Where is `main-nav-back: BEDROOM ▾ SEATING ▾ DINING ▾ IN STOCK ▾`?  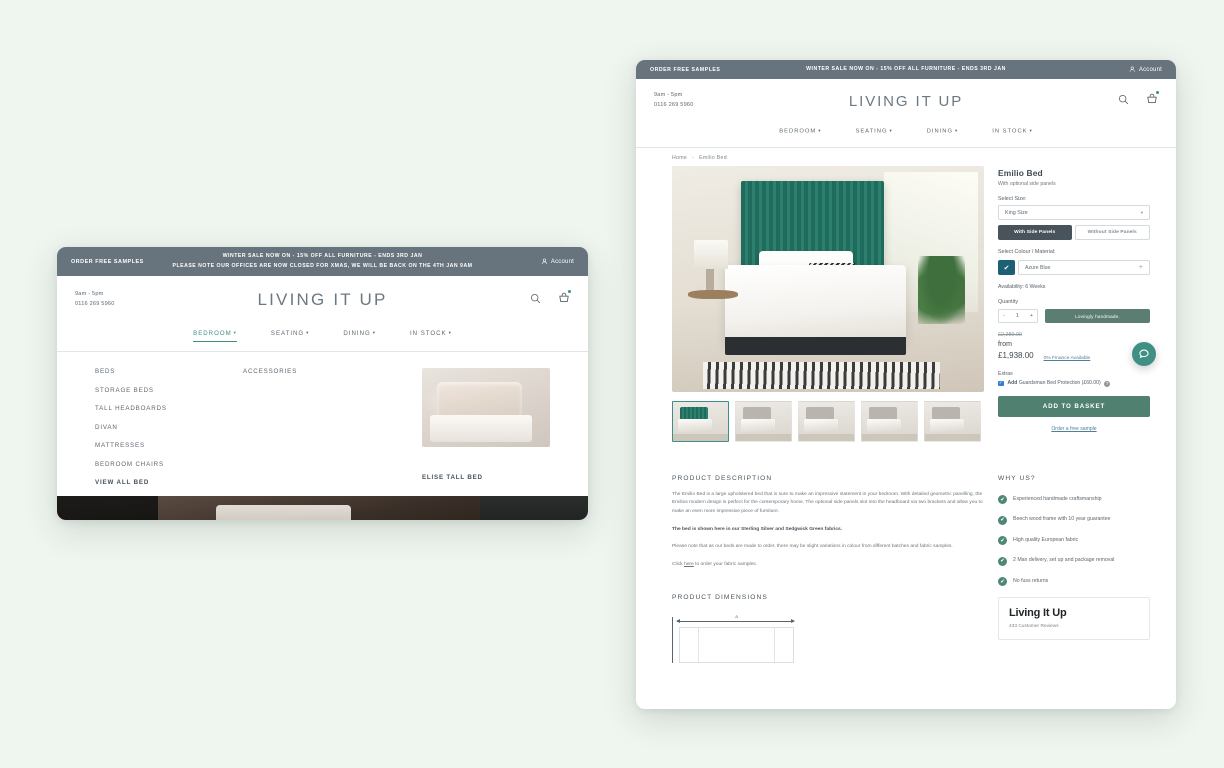
main-nav-back: BEDROOM ▾ SEATING ▾ DINING ▾ IN STOCK ▾ is located at coordinates (322, 338).